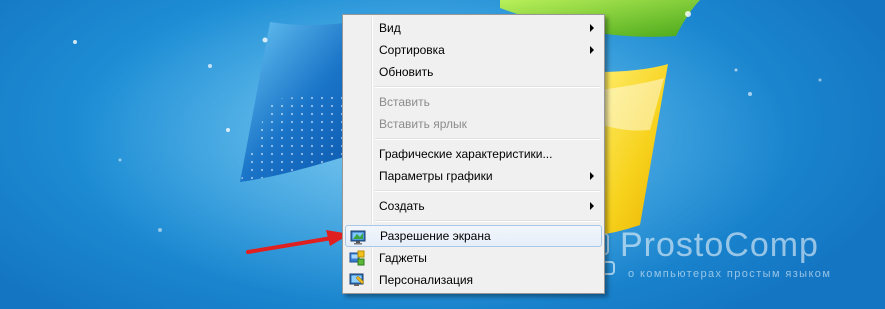 The width and height of the screenshot is (885, 309). What do you see at coordinates (435, 236) in the screenshot?
I see `menu-item-label: Разрешение экрана` at bounding box center [435, 236].